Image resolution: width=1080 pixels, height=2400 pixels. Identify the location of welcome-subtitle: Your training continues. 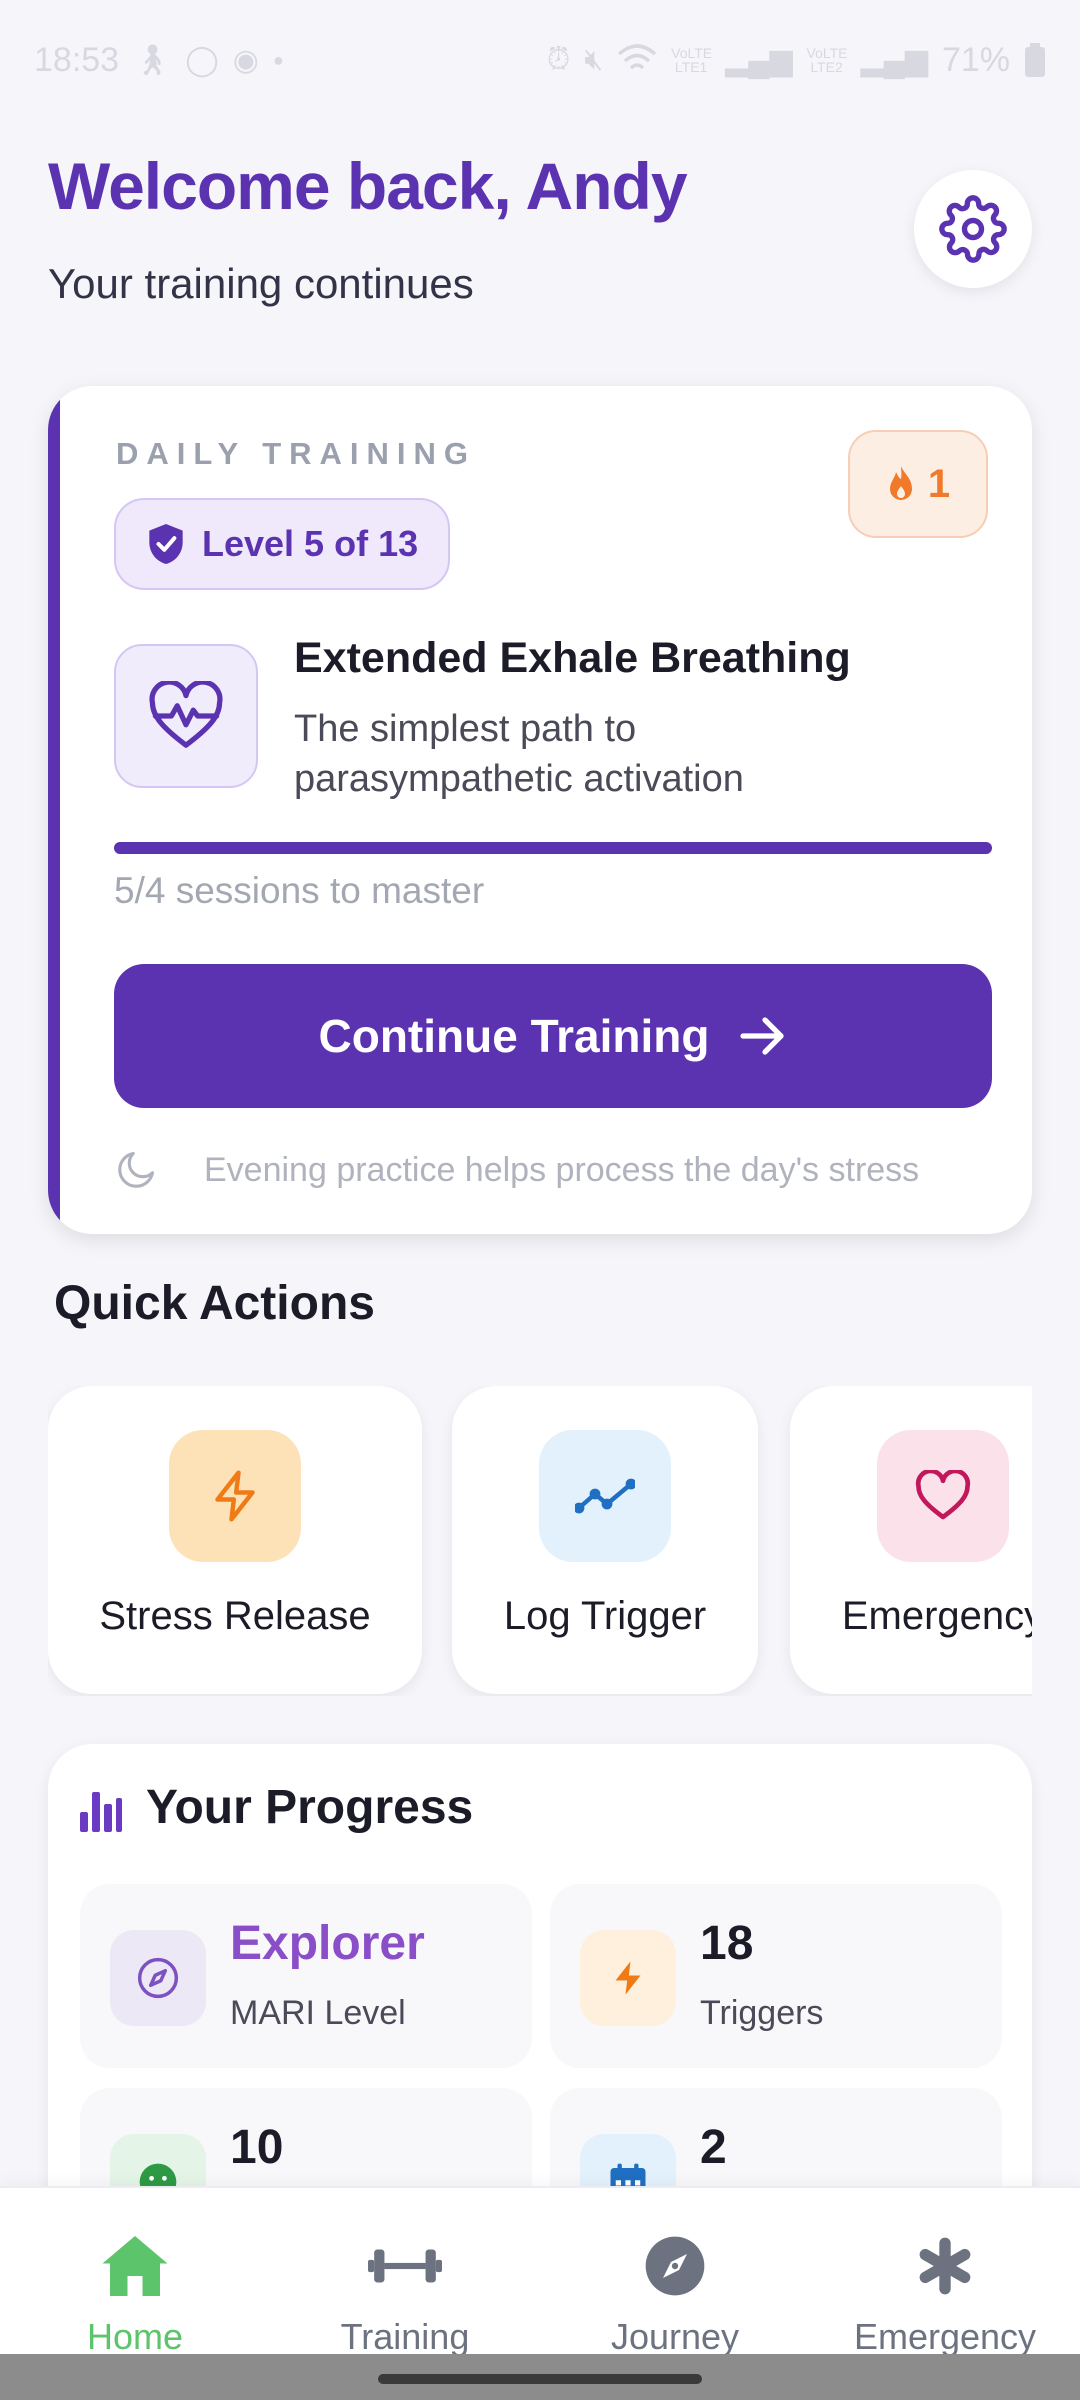
(261, 283).